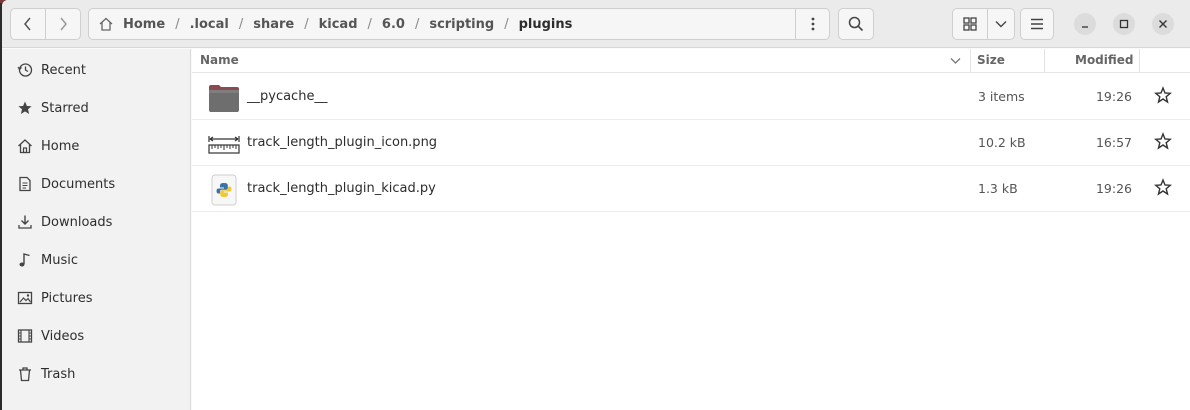 This screenshot has height=410, width=1190. What do you see at coordinates (65, 108) in the screenshot?
I see `sidebar-item-label: Starred` at bounding box center [65, 108].